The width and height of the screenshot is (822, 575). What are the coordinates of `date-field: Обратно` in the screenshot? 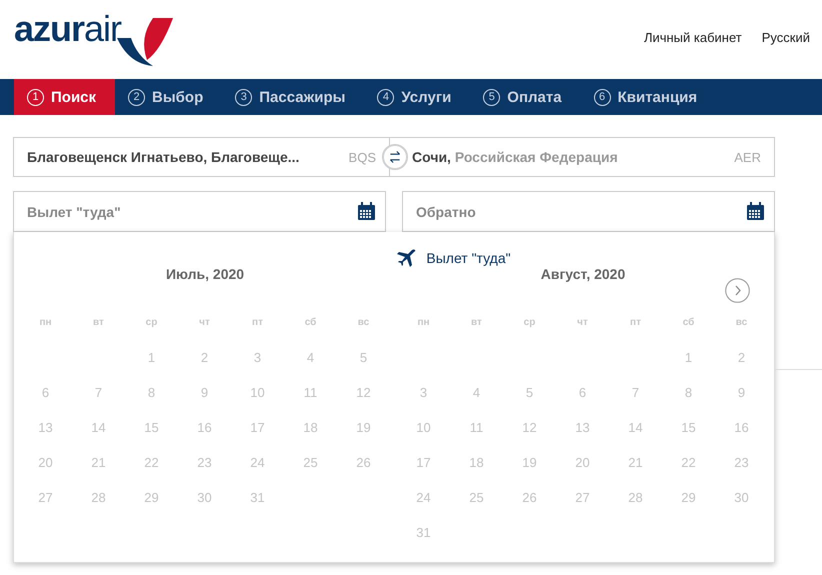 It's located at (588, 211).